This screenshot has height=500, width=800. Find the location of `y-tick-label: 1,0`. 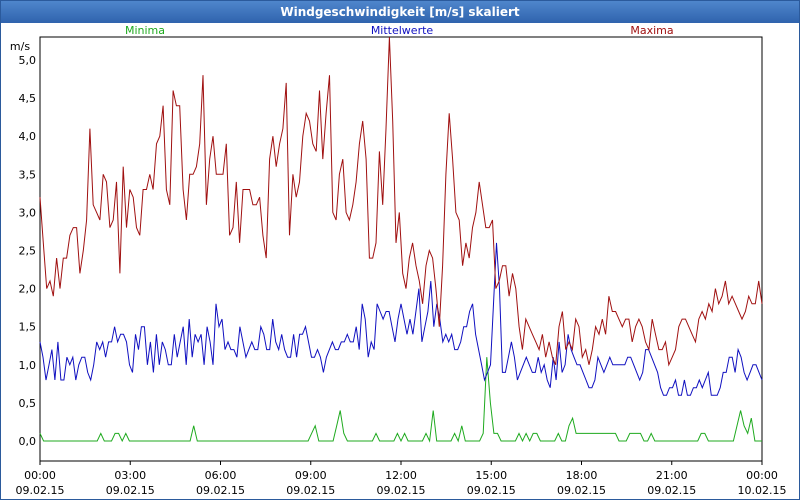

y-tick-label: 1,0 is located at coordinates (28, 365).